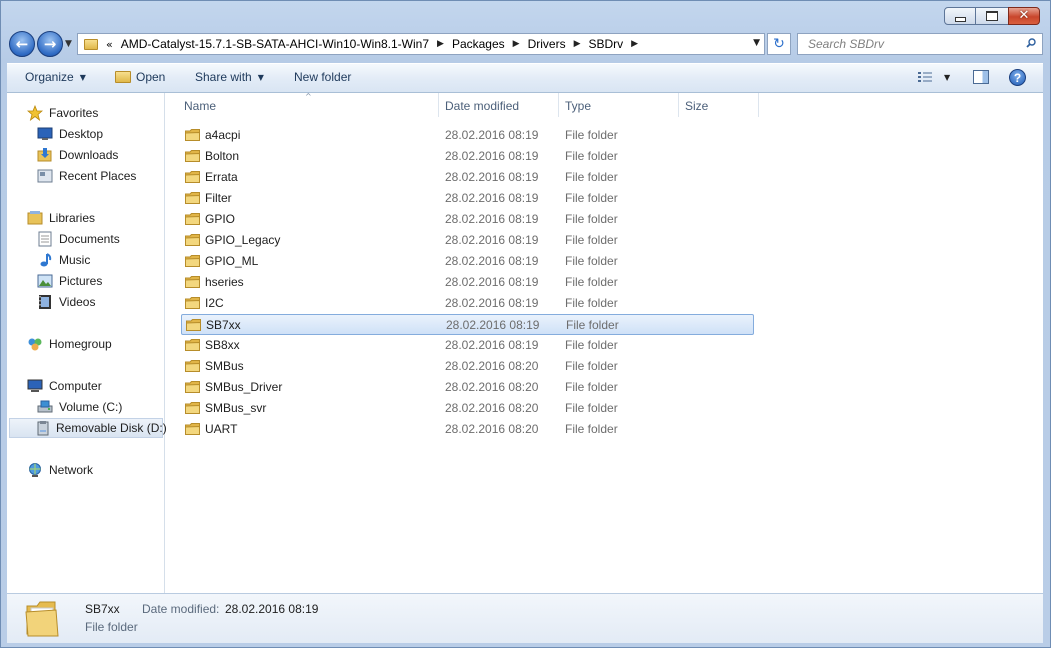  Describe the element at coordinates (70, 134) in the screenshot. I see `sidebar-item-desktop: Desktop` at that location.